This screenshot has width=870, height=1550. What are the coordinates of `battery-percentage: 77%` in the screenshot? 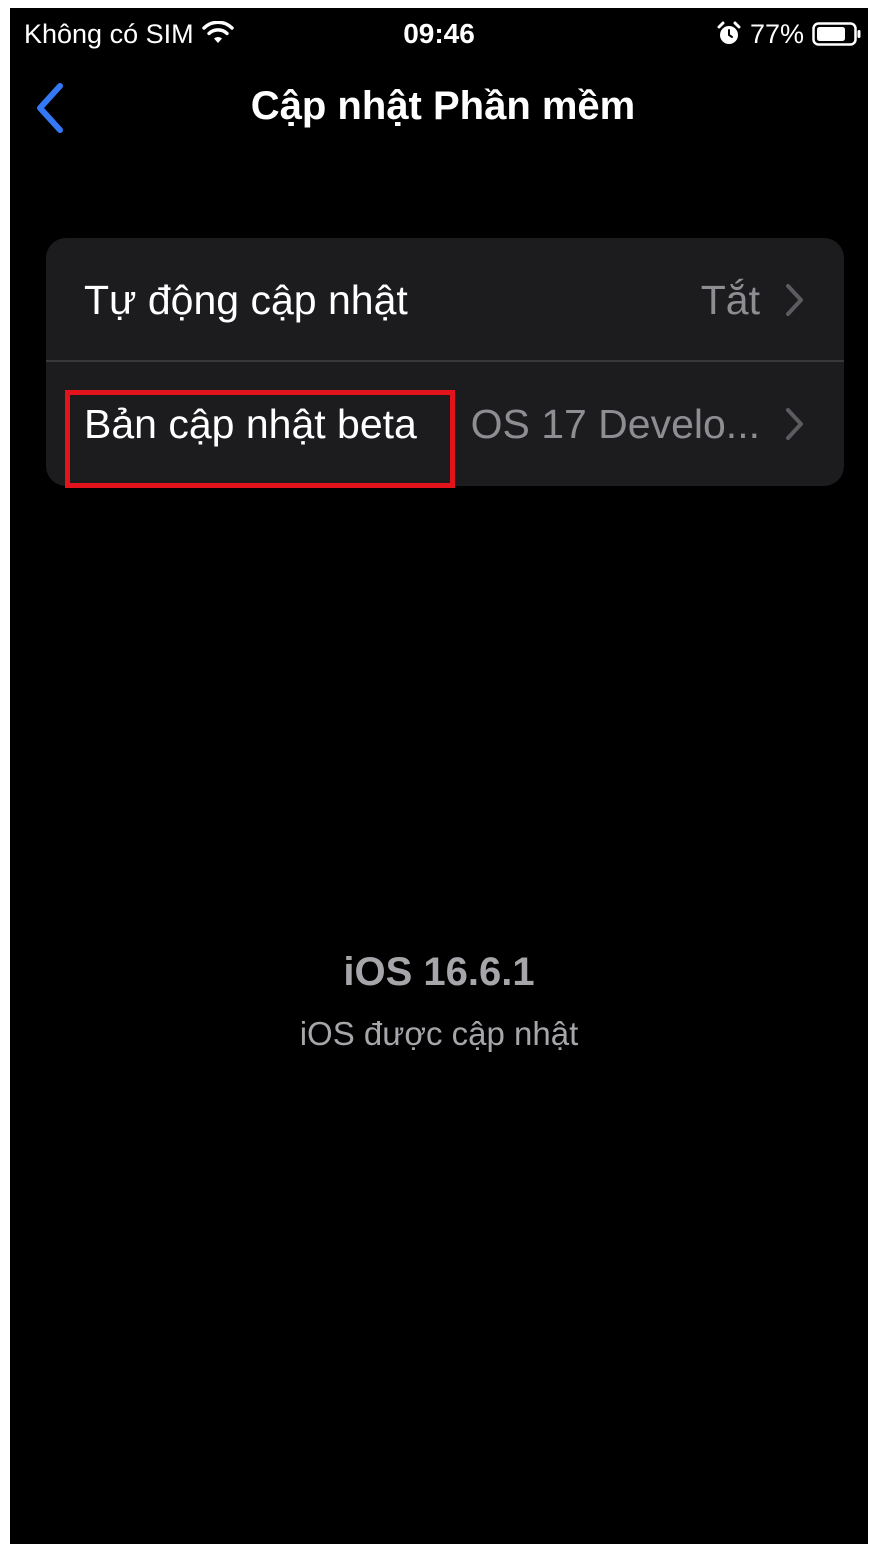 It's located at (776, 34).